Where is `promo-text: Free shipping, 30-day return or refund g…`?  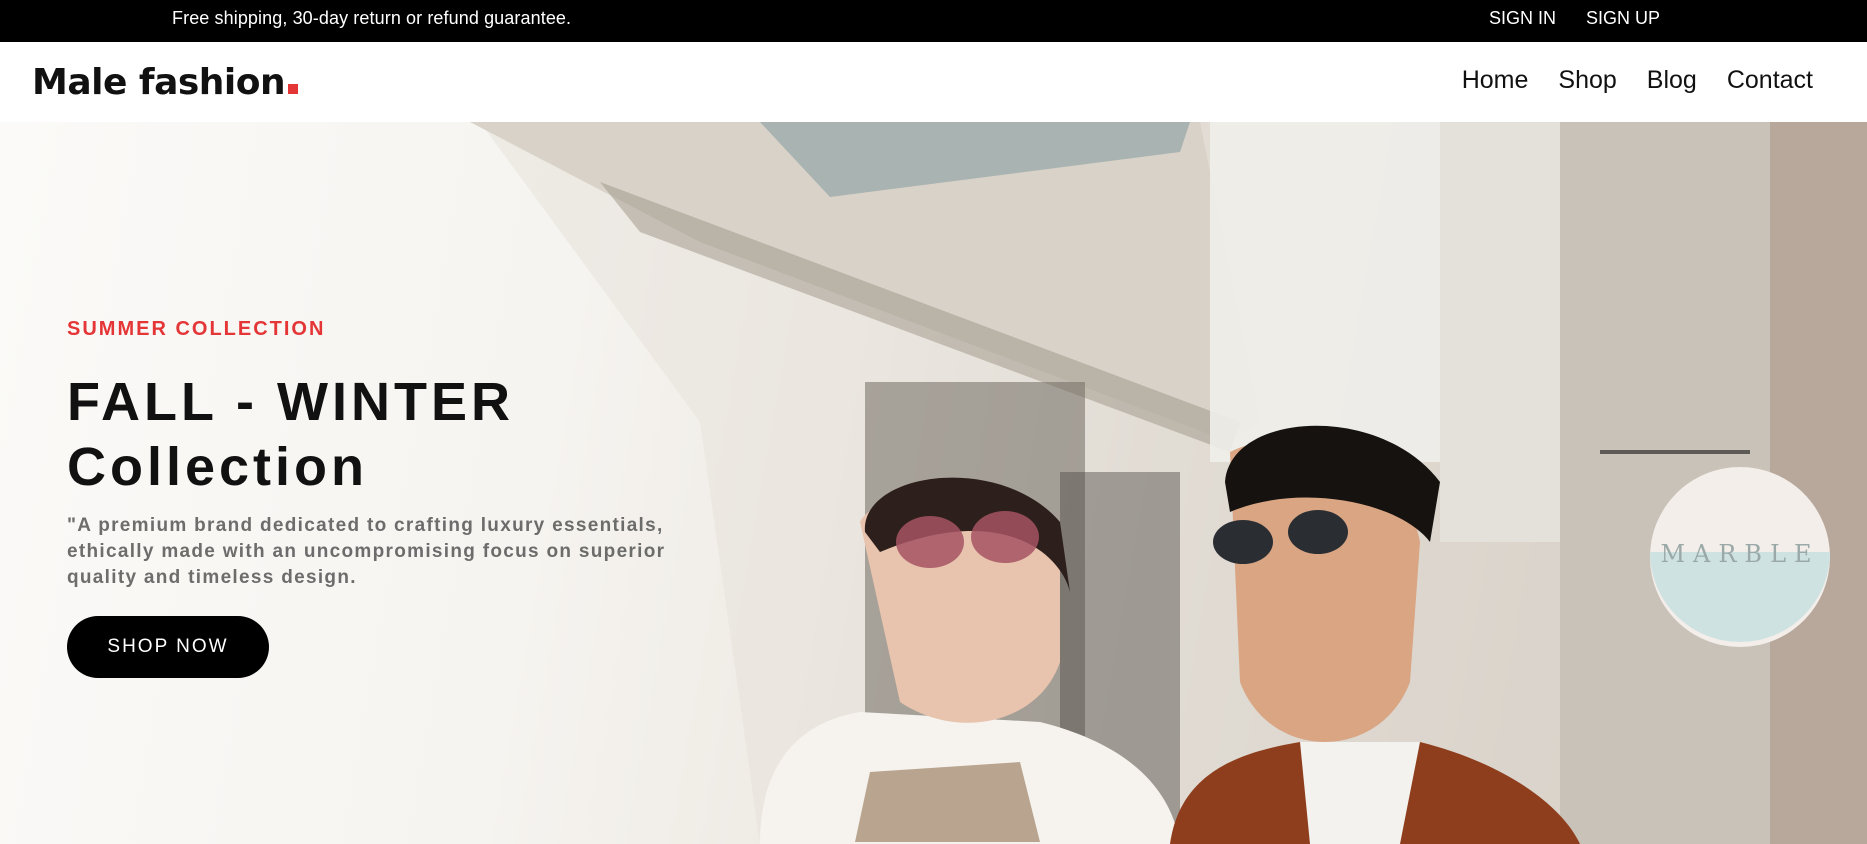 promo-text: Free shipping, 30-day return or refund g… is located at coordinates (372, 18).